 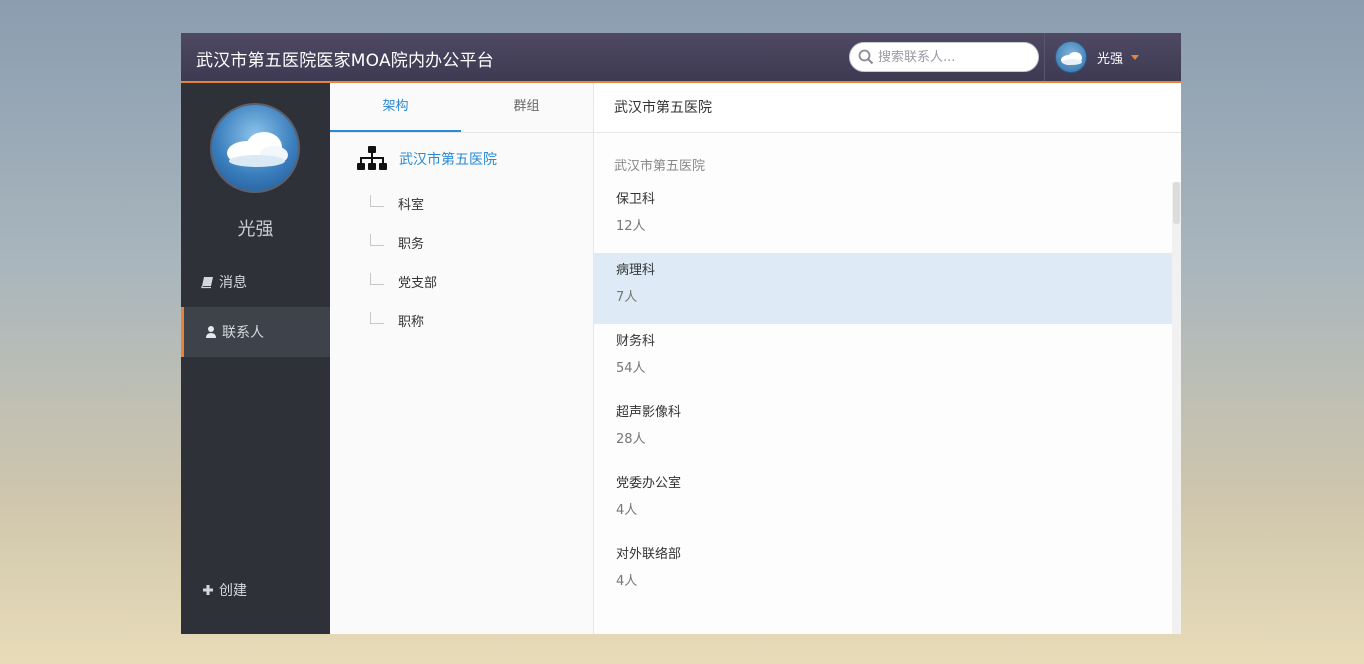 What do you see at coordinates (345, 61) in the screenshot?
I see `app-title: 武汉市第五医院医家MOA院内办公平台` at bounding box center [345, 61].